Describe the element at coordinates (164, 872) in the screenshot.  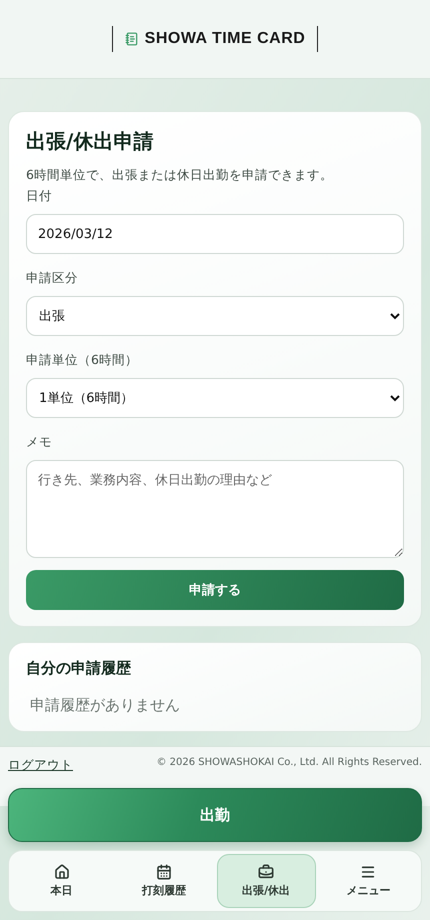
I see `calendar-icon` at that location.